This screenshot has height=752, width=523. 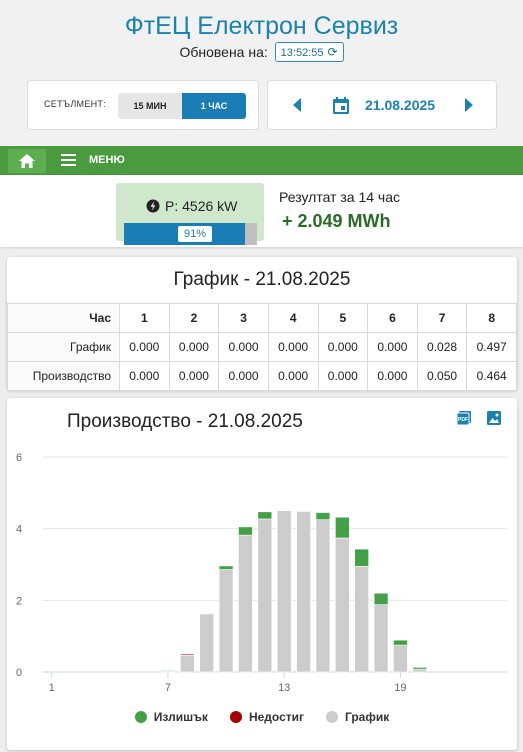 I want to click on result-value: + 2.049 MWh, so click(x=336, y=221).